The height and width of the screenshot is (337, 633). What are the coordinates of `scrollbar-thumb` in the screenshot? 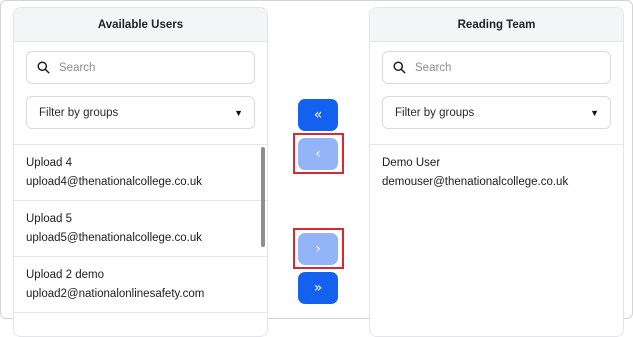 It's located at (263, 197).